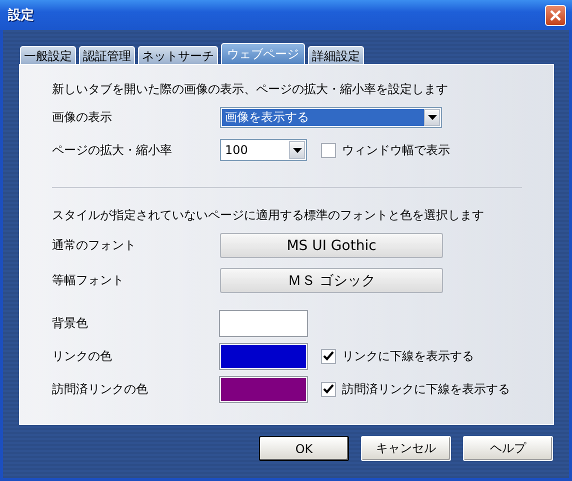  What do you see at coordinates (408, 356) in the screenshot?
I see `checkbox-label: リンクに下線を表示する` at bounding box center [408, 356].